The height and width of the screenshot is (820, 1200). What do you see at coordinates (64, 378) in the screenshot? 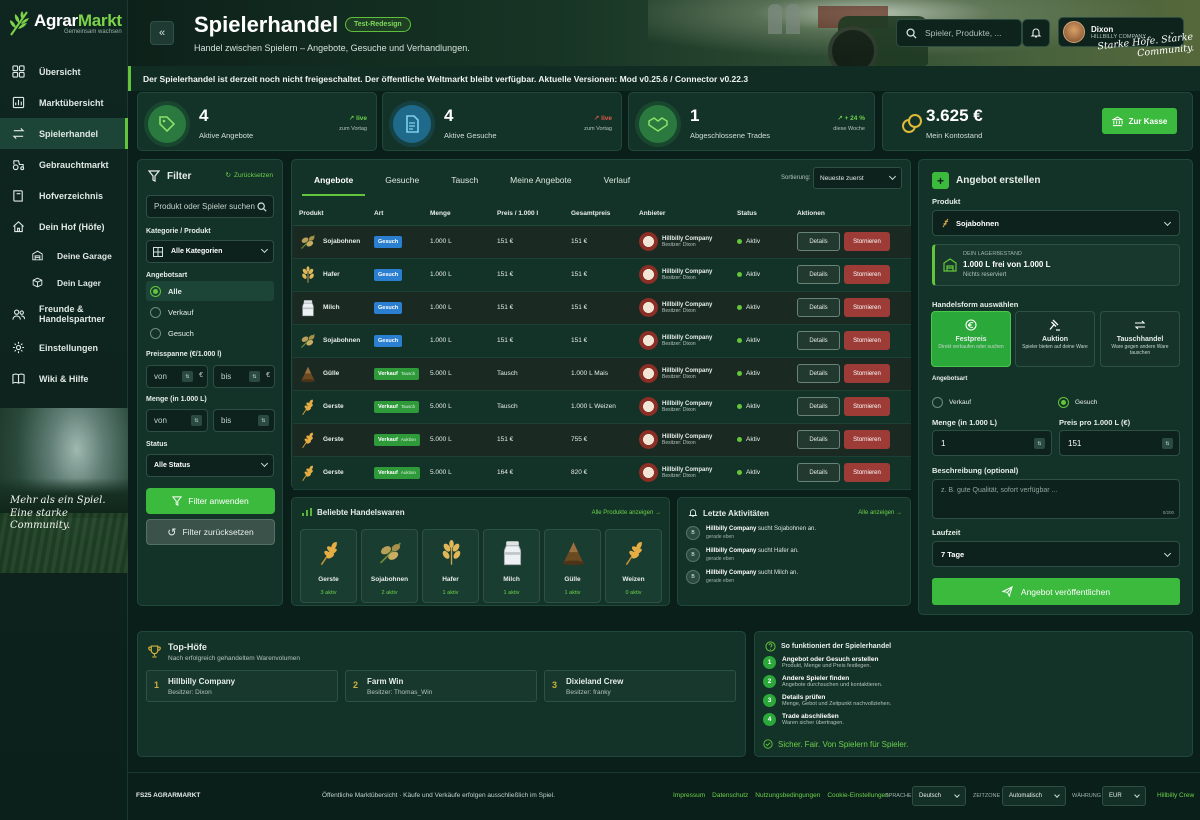
I see `sidebar-item-10: Wiki & Hilfe` at bounding box center [64, 378].